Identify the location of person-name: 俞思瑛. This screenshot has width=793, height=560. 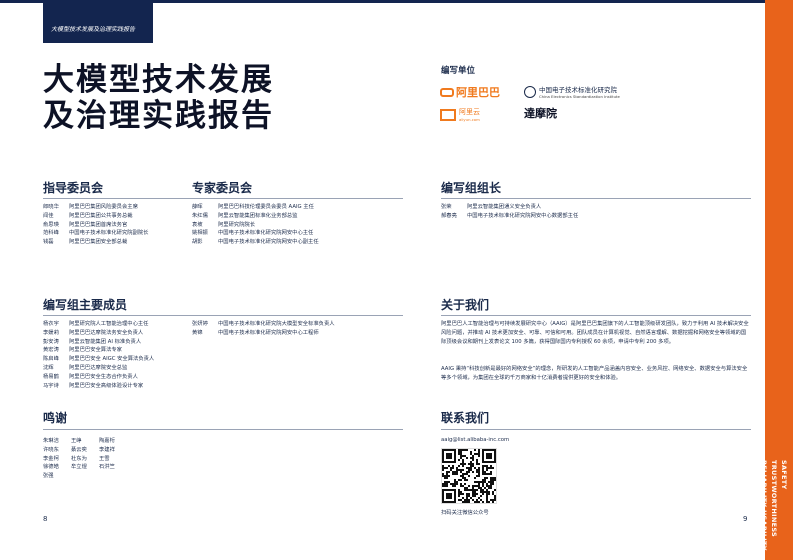
(51, 224).